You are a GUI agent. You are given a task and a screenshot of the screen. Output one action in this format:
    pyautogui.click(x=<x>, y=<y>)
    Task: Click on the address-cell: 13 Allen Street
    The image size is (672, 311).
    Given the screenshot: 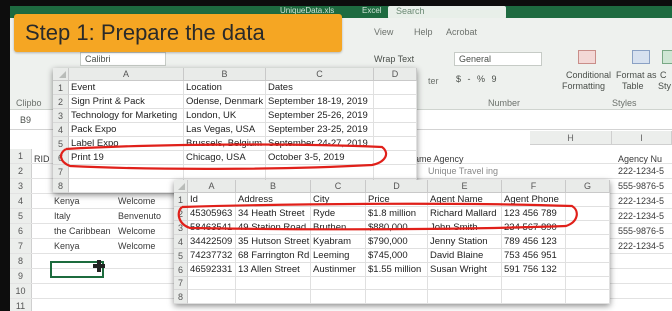 What is the action you would take?
    pyautogui.click(x=273, y=270)
    